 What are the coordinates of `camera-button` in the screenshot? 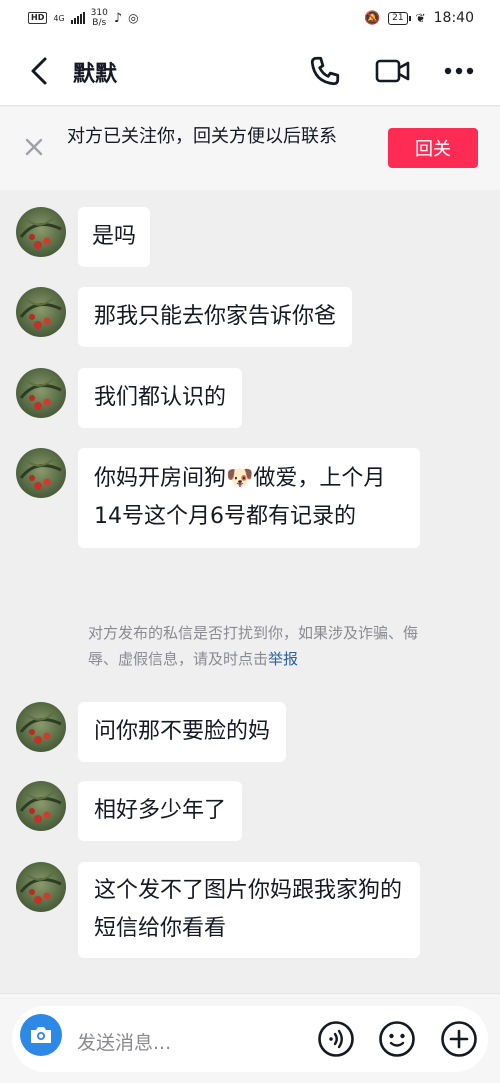 It's located at (41, 1035).